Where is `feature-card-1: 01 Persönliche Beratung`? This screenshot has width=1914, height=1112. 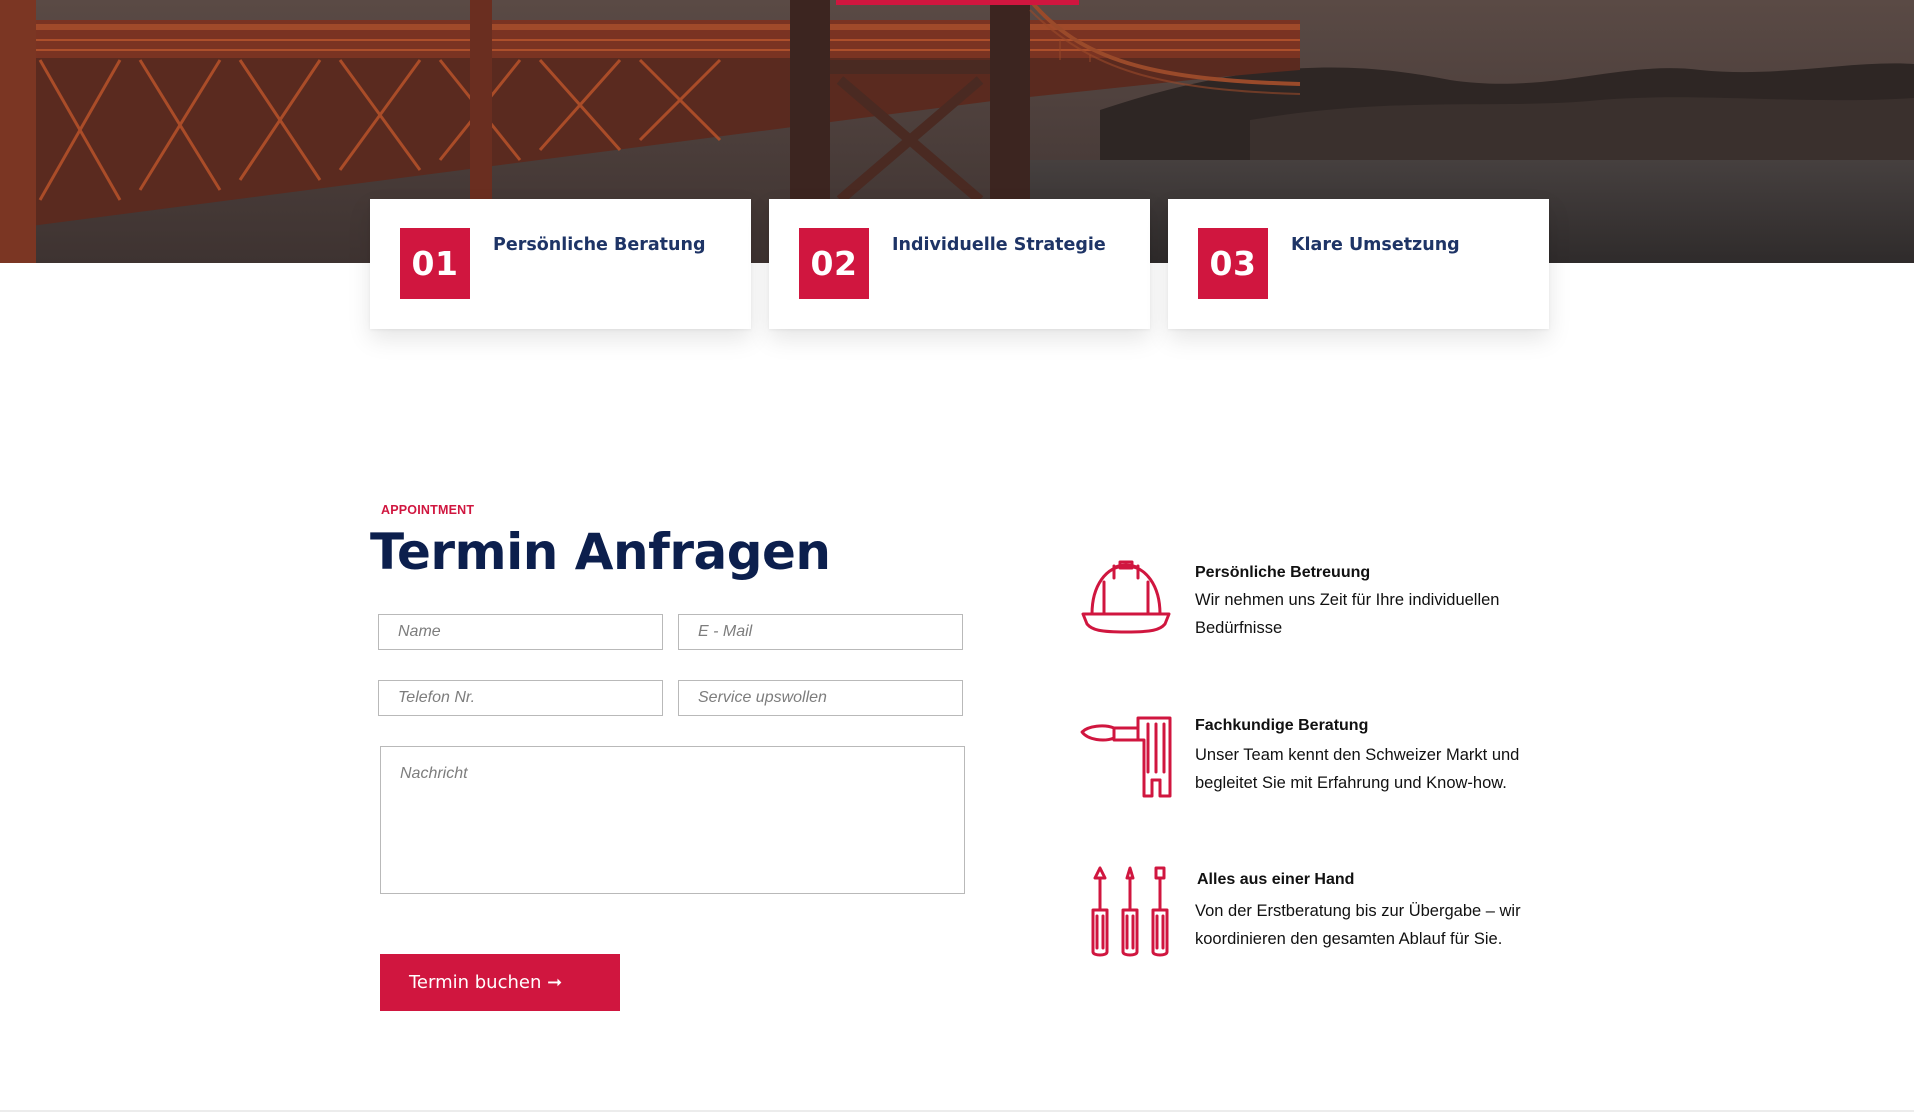 feature-card-1: 01 Persönliche Beratung is located at coordinates (560, 264).